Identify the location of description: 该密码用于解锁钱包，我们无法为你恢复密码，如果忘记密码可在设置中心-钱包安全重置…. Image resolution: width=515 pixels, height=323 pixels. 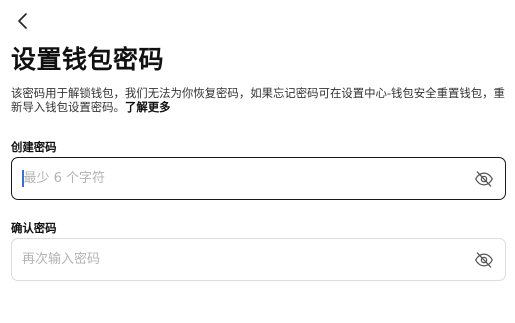
(259, 100).